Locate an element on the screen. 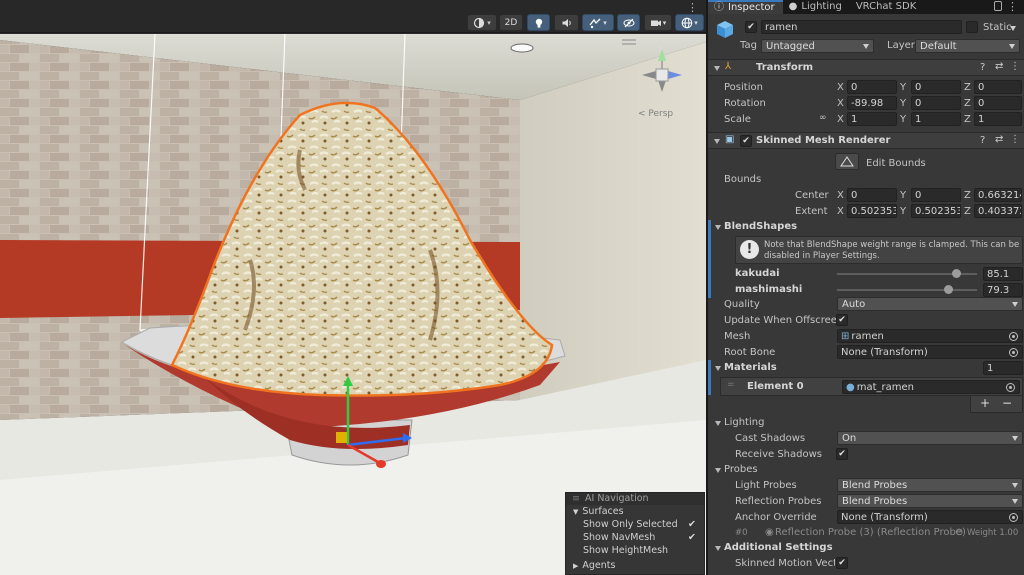 This screenshot has width=1024, height=575. show-heightmesh-row: Show HeightMesh is located at coordinates (635, 550).